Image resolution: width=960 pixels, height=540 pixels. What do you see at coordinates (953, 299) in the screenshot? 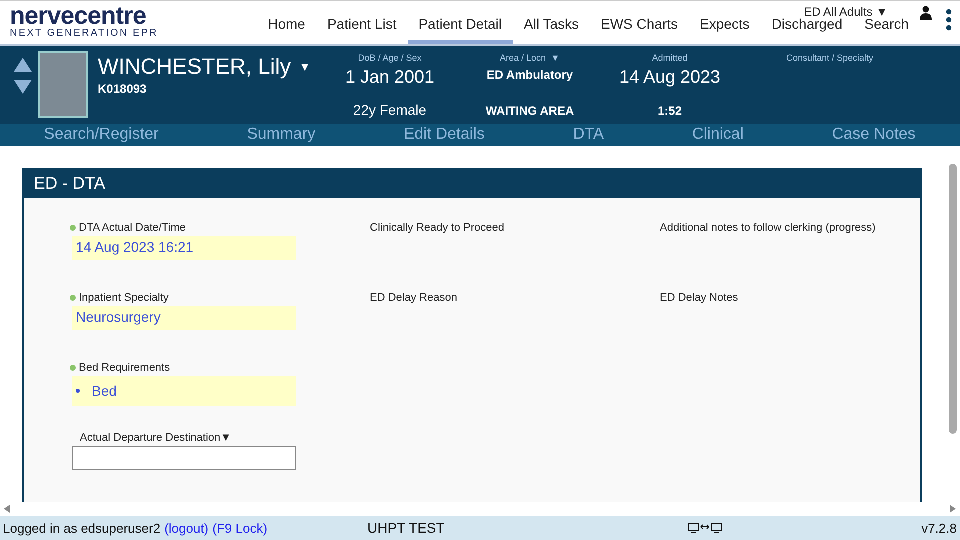
I see `scrollbar-thumb` at bounding box center [953, 299].